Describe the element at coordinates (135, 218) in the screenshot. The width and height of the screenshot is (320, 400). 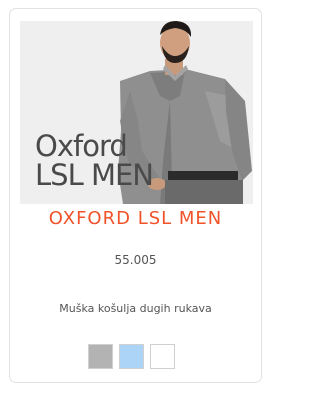
I see `product-title: OXFORD LSL MEN` at that location.